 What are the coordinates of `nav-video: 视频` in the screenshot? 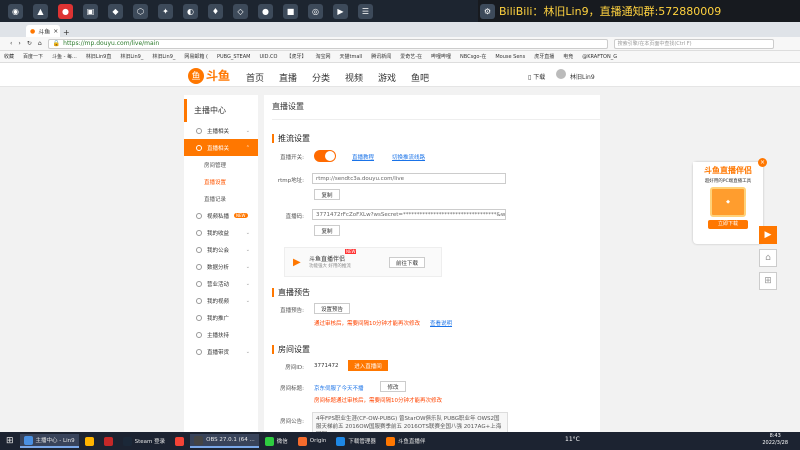 It's located at (354, 77).